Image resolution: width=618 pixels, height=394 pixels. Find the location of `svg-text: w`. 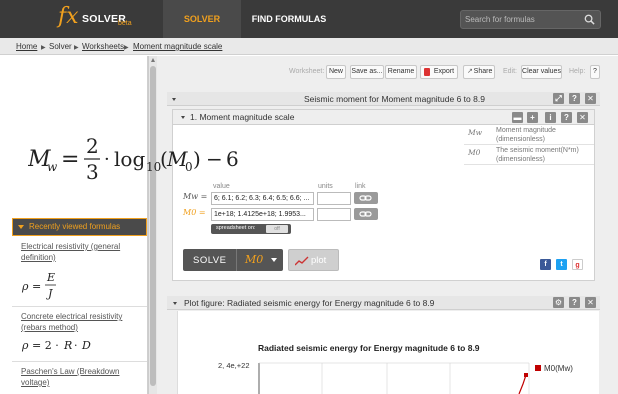

svg-text: w is located at coordinates (52, 167).